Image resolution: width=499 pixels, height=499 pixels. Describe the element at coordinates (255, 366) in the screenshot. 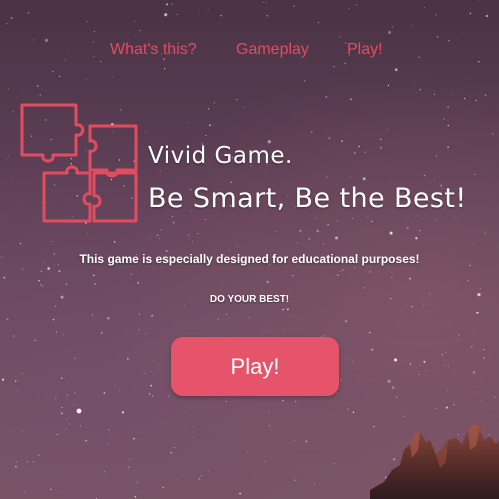

I see `play-button: Play!` at that location.